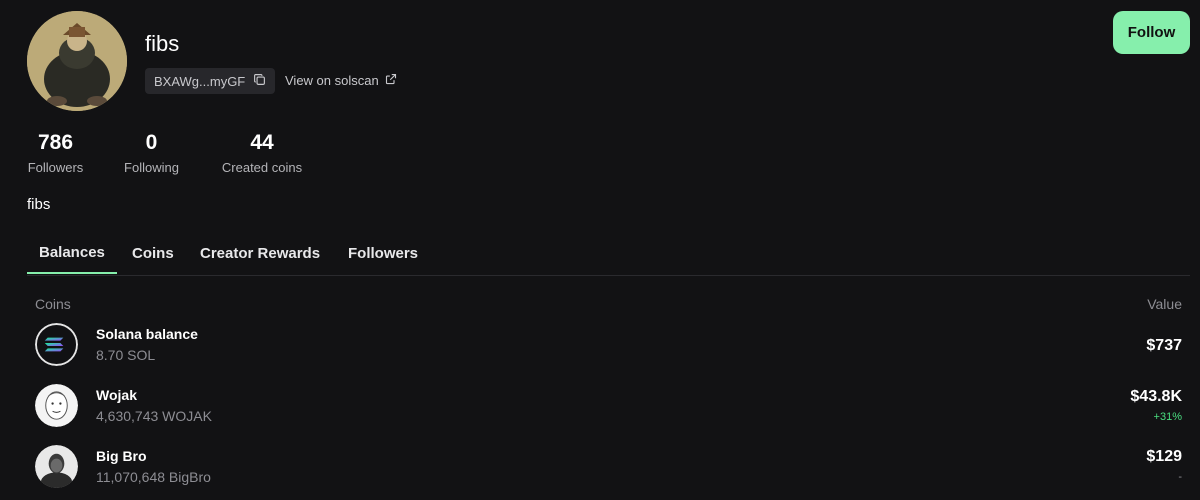 Image resolution: width=1200 pixels, height=500 pixels. What do you see at coordinates (56, 405) in the screenshot?
I see `wojak-coin-icon` at bounding box center [56, 405].